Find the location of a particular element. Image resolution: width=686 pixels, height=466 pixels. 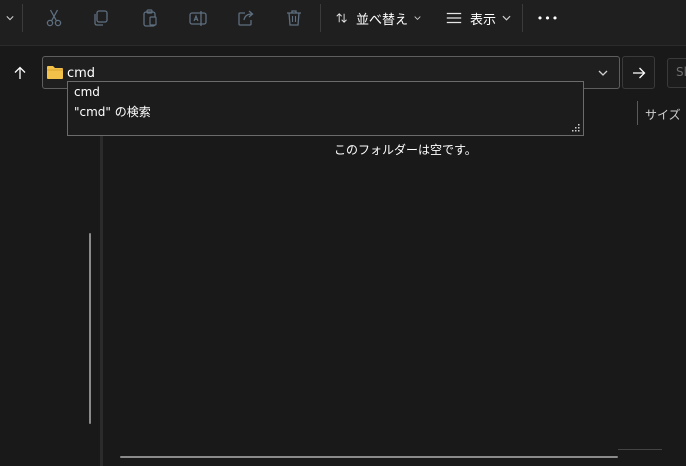

arrow-up-icon is located at coordinates (20, 72).